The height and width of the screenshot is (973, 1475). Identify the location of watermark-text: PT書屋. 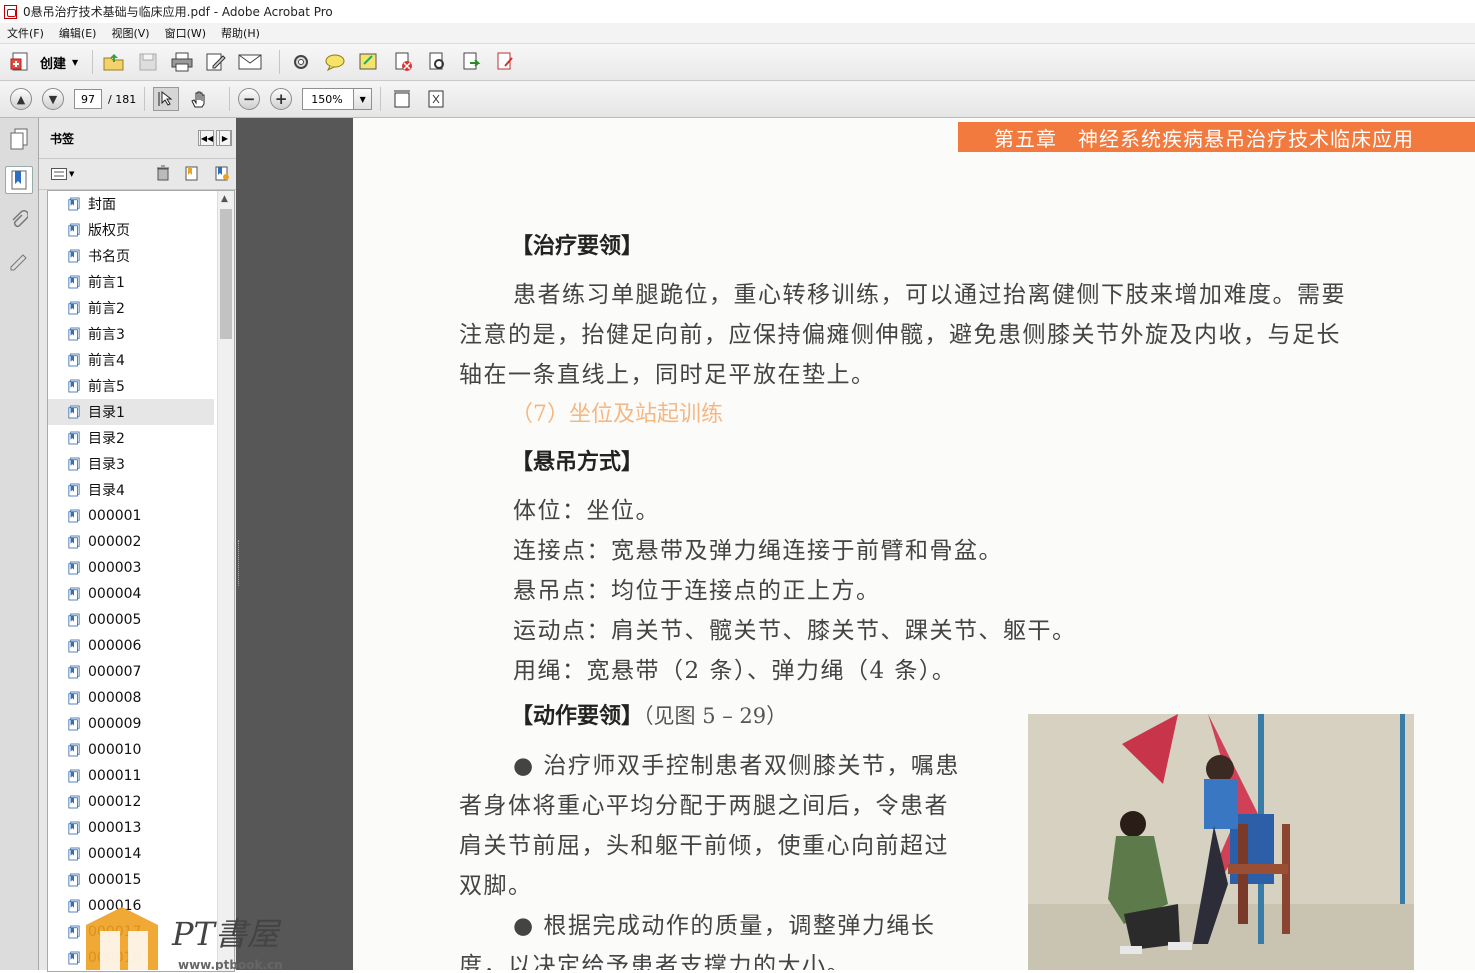
(226, 934).